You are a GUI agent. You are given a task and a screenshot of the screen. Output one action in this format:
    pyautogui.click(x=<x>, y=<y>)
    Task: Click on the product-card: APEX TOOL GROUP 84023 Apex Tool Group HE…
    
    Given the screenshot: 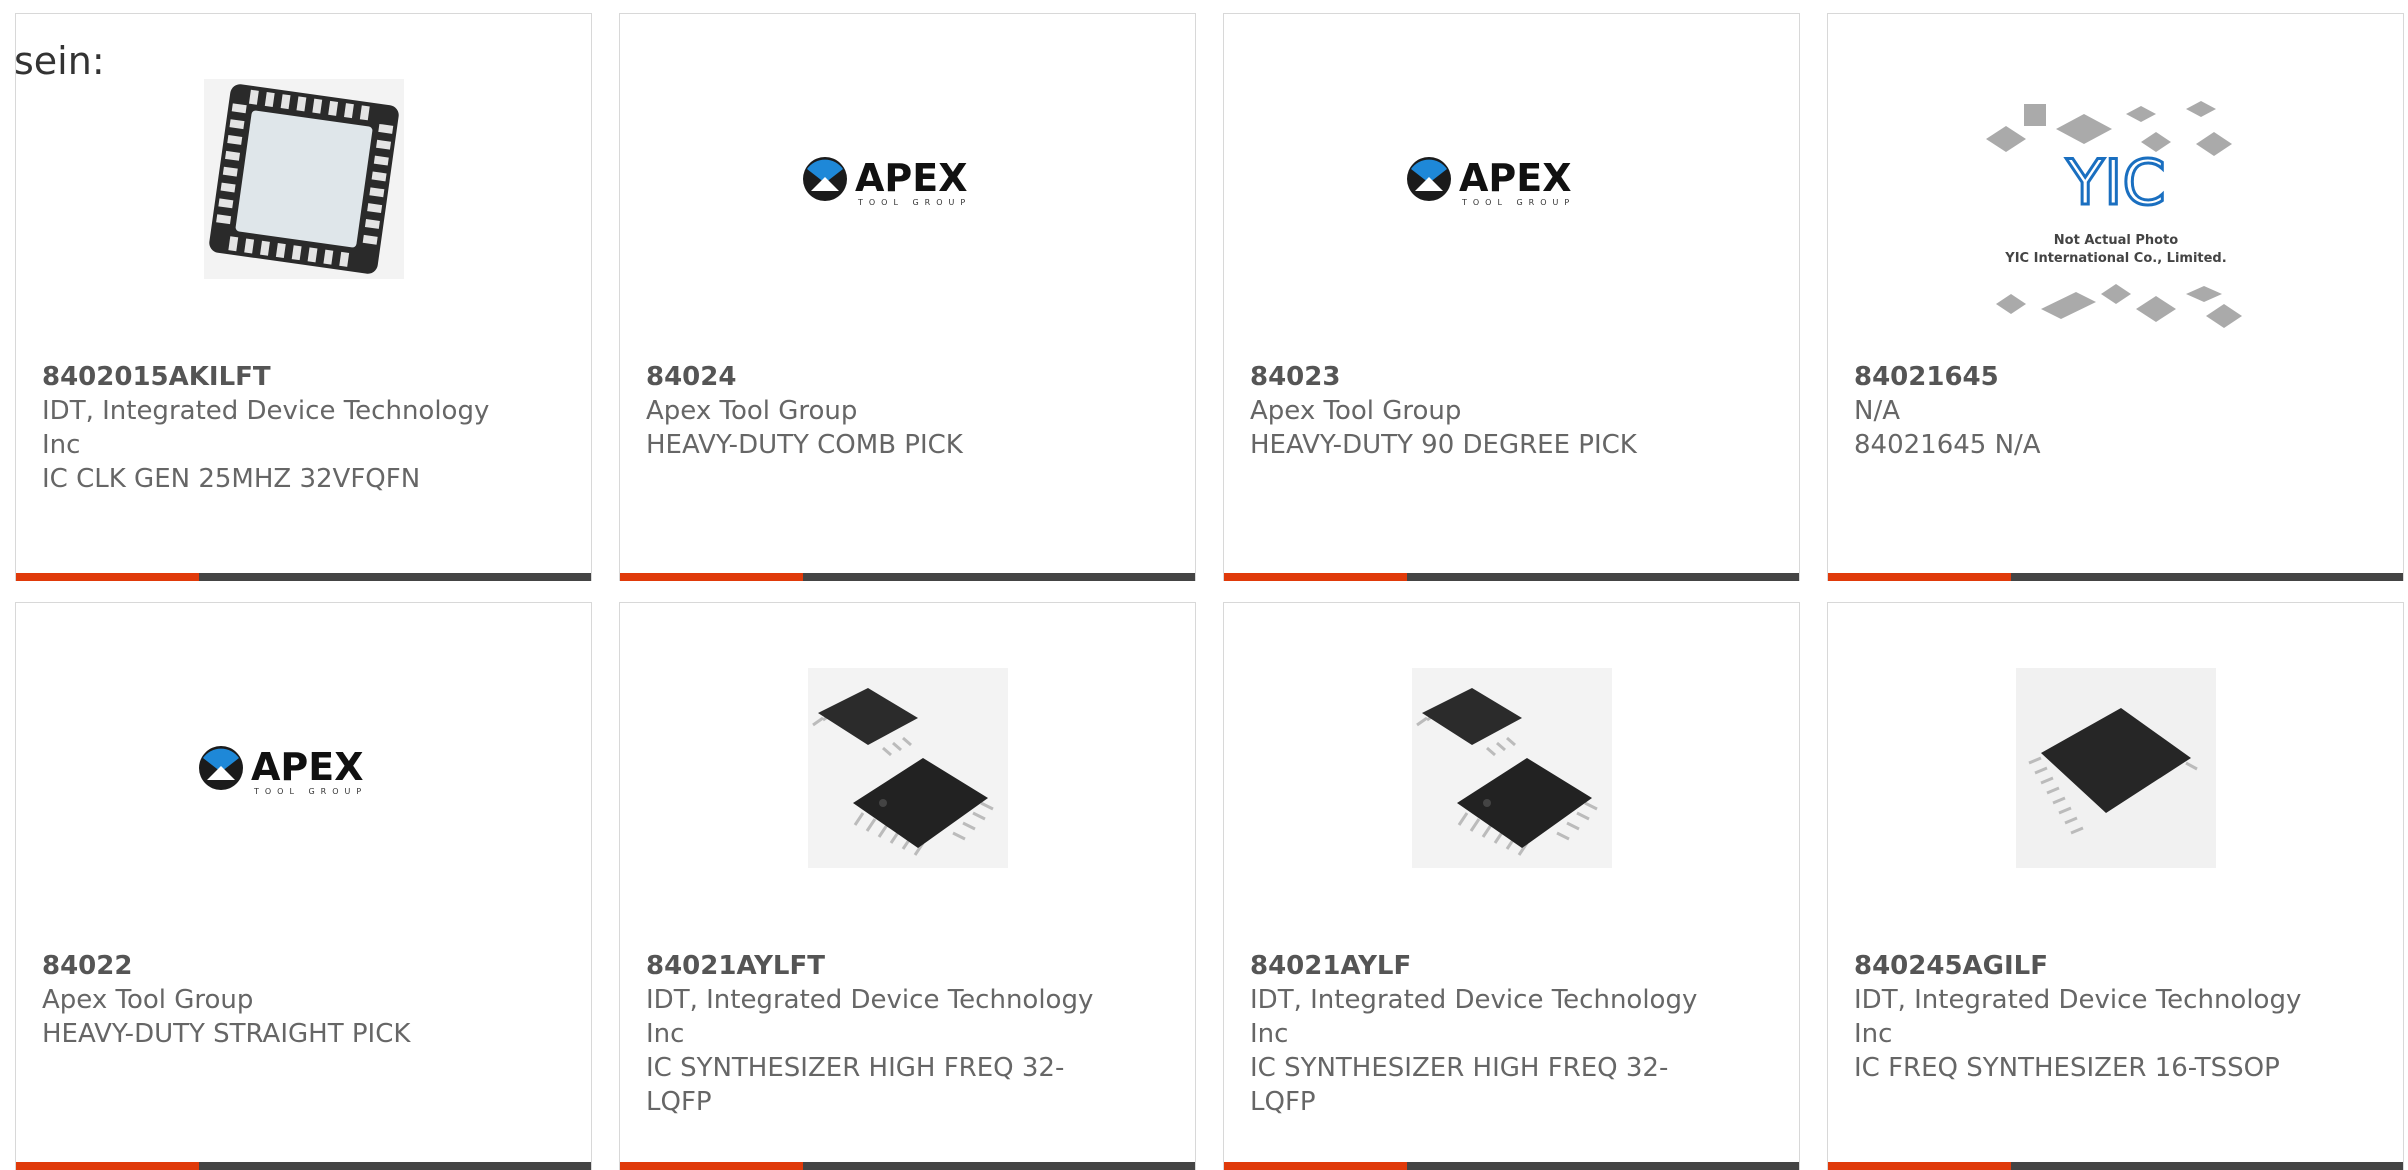 What is the action you would take?
    pyautogui.click(x=1511, y=297)
    